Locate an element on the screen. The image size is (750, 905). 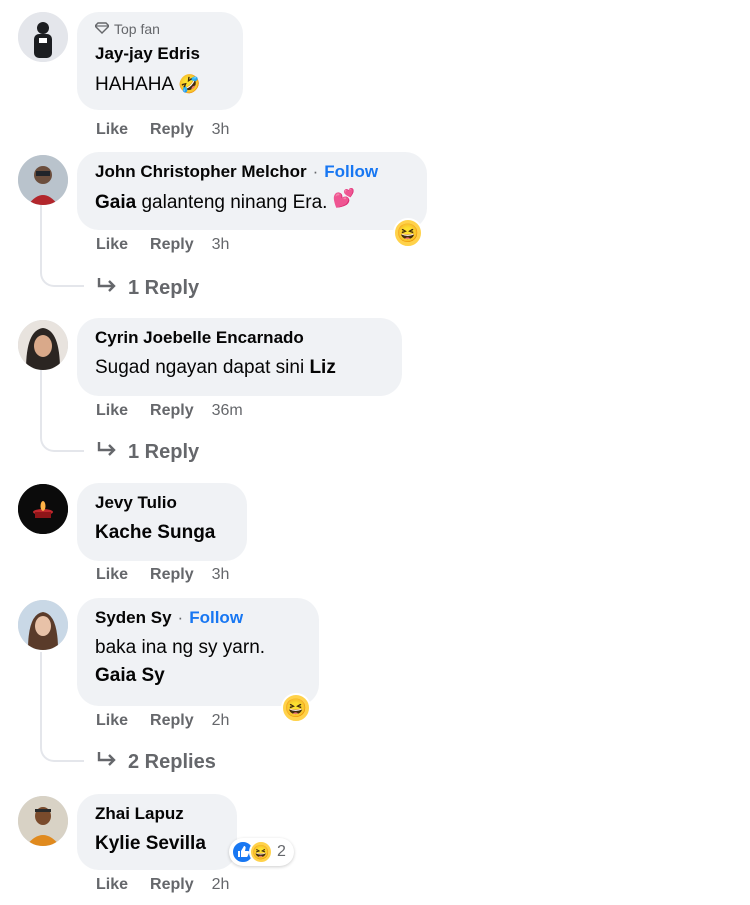
commenter-name: Zhai Lapuz is located at coordinates (157, 814).